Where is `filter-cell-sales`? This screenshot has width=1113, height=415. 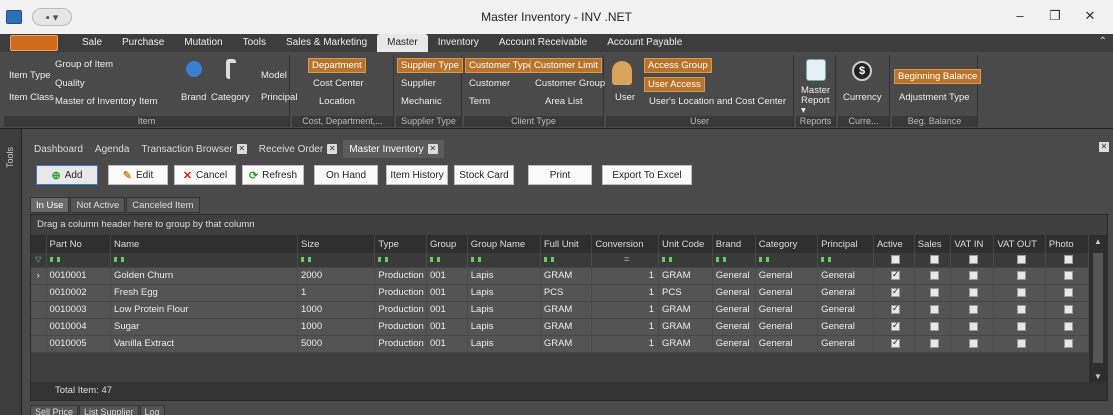
filter-cell-sales is located at coordinates (933, 260).